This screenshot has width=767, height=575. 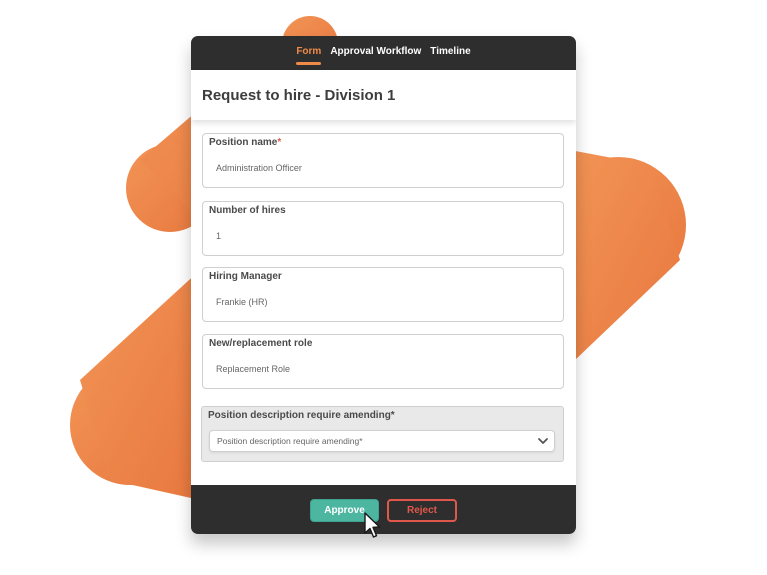 What do you see at coordinates (279, 142) in the screenshot?
I see `required-marker: *` at bounding box center [279, 142].